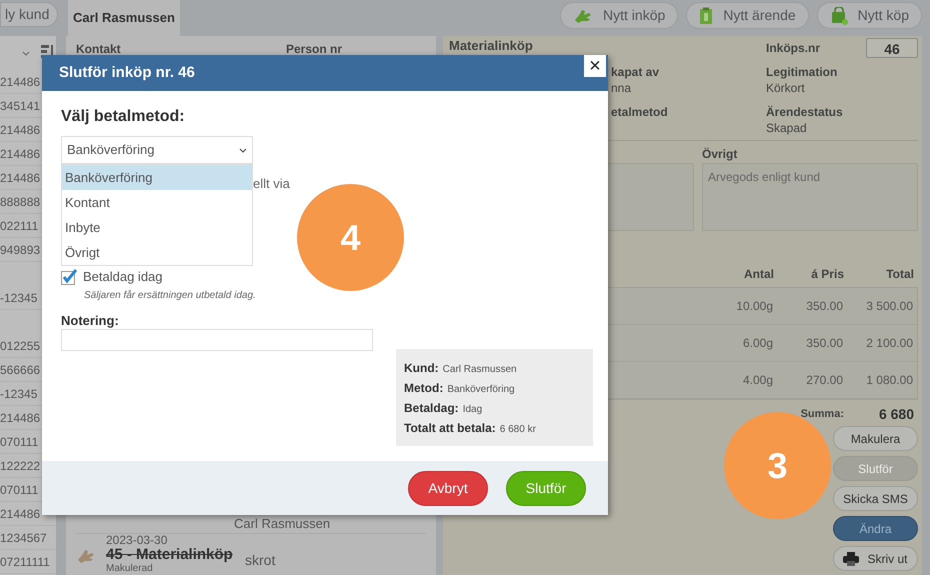 This screenshot has width=930, height=575. I want to click on field-value: Körkort, so click(786, 88).